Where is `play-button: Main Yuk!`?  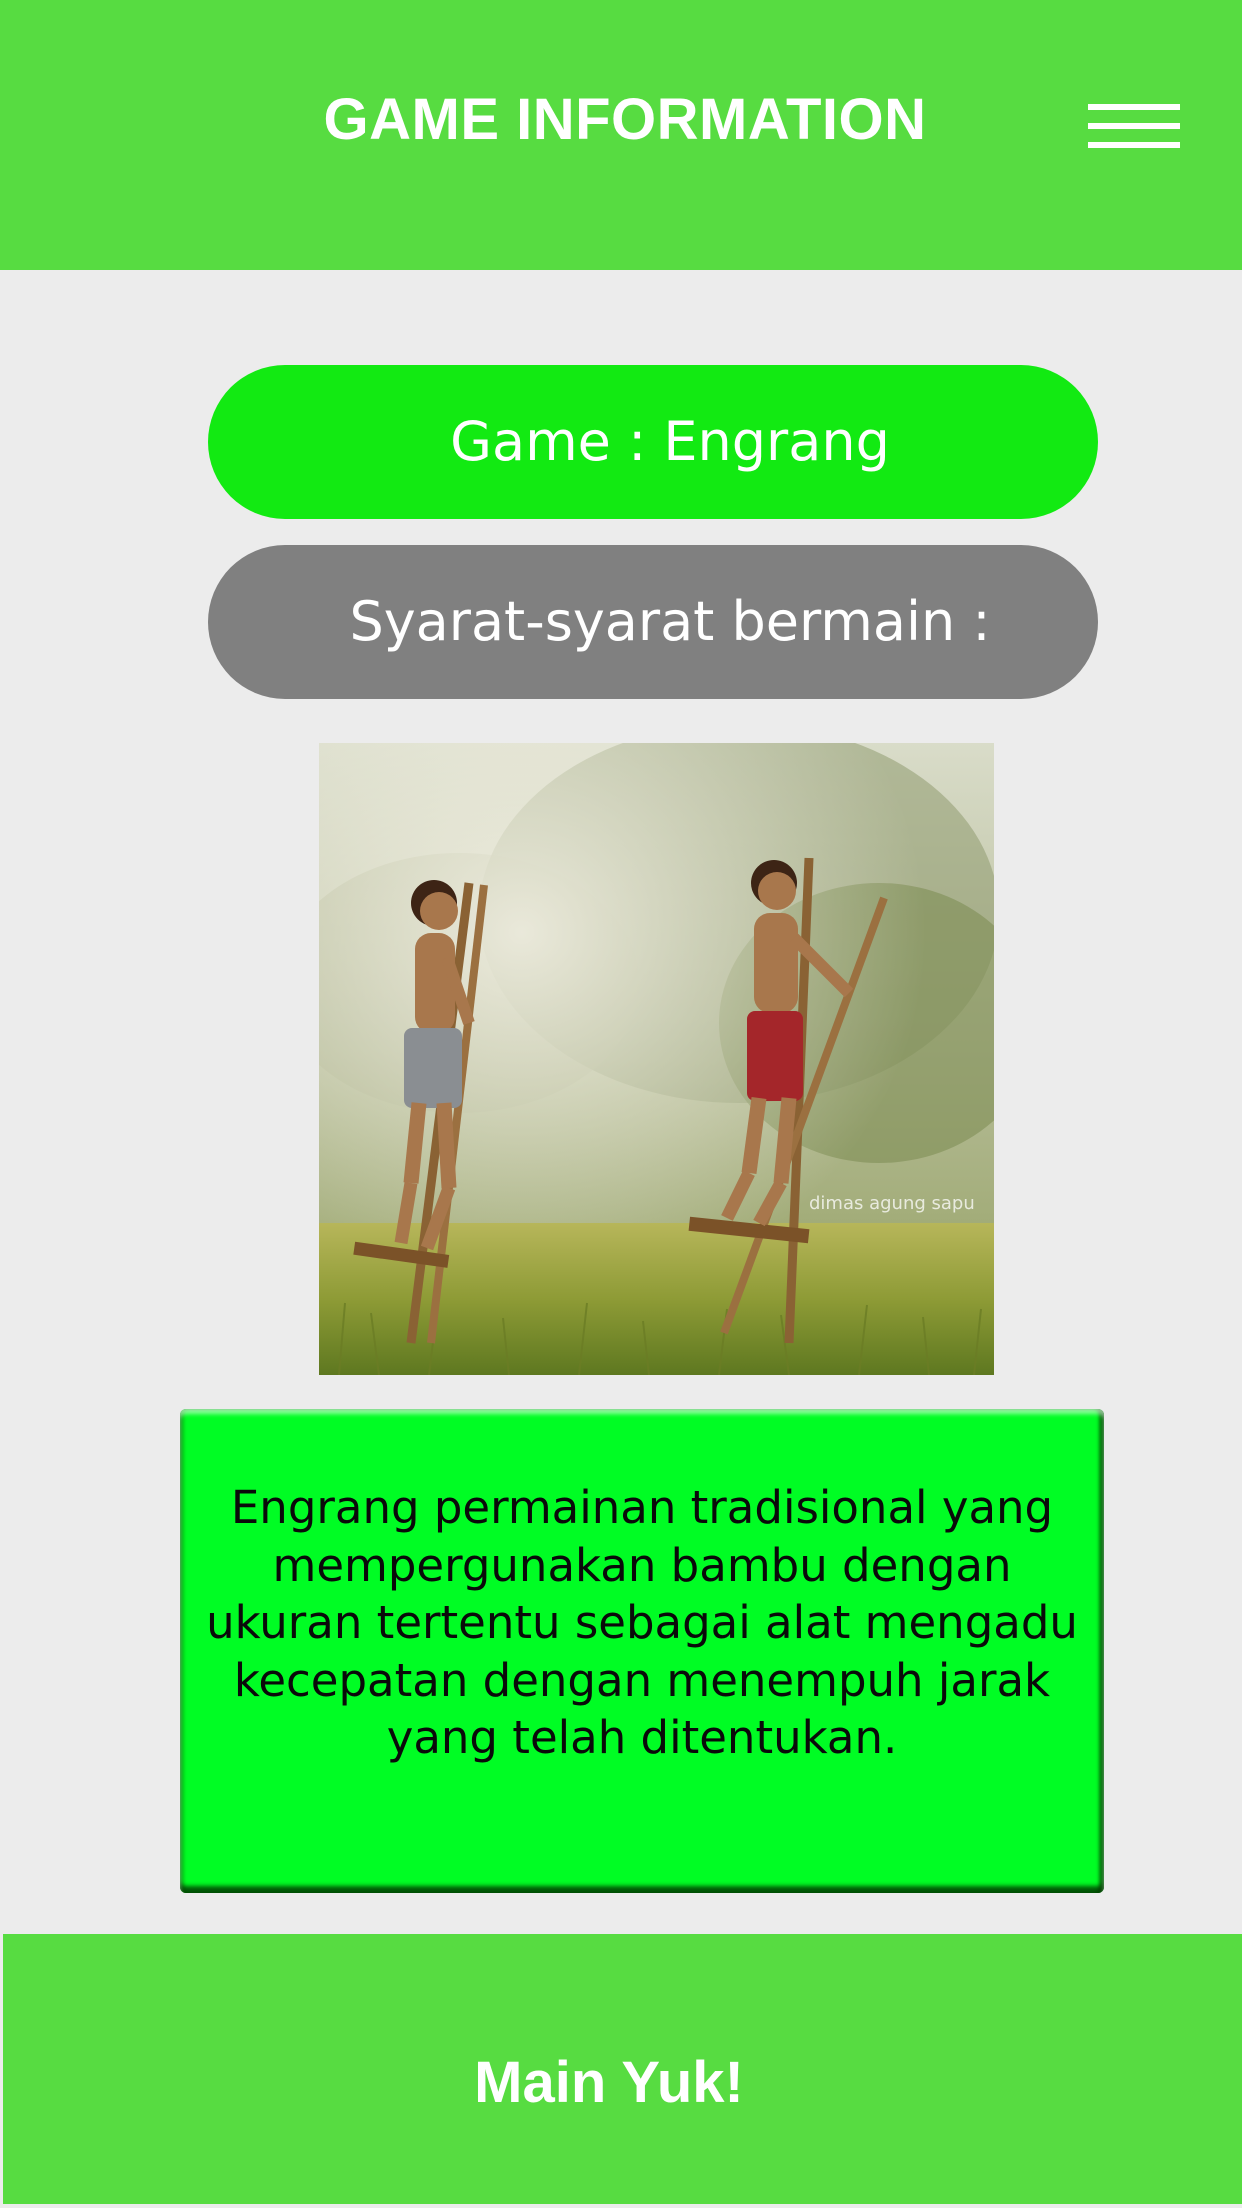
play-button: Main Yuk! is located at coordinates (622, 2069).